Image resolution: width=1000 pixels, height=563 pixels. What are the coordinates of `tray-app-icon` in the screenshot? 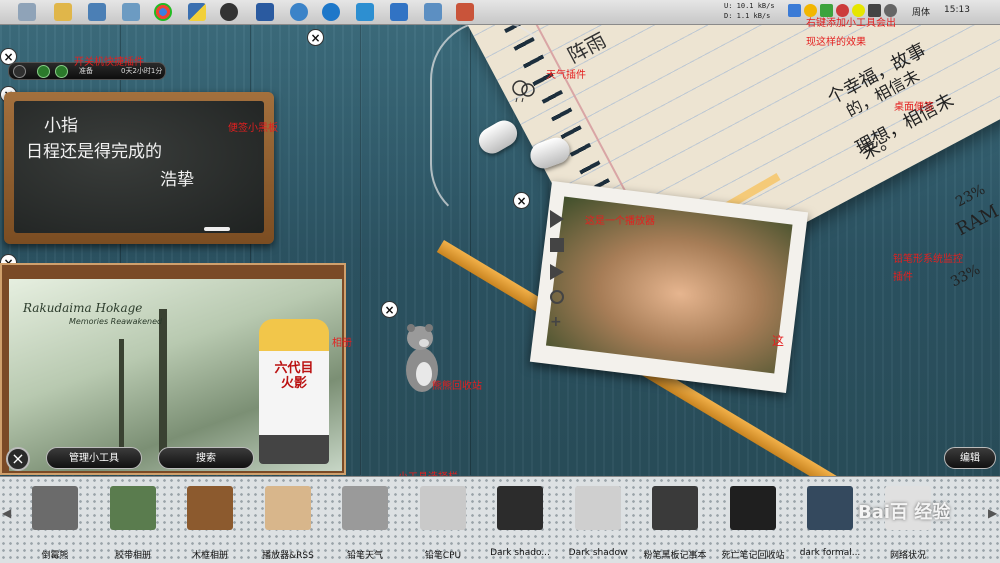 It's located at (794, 10).